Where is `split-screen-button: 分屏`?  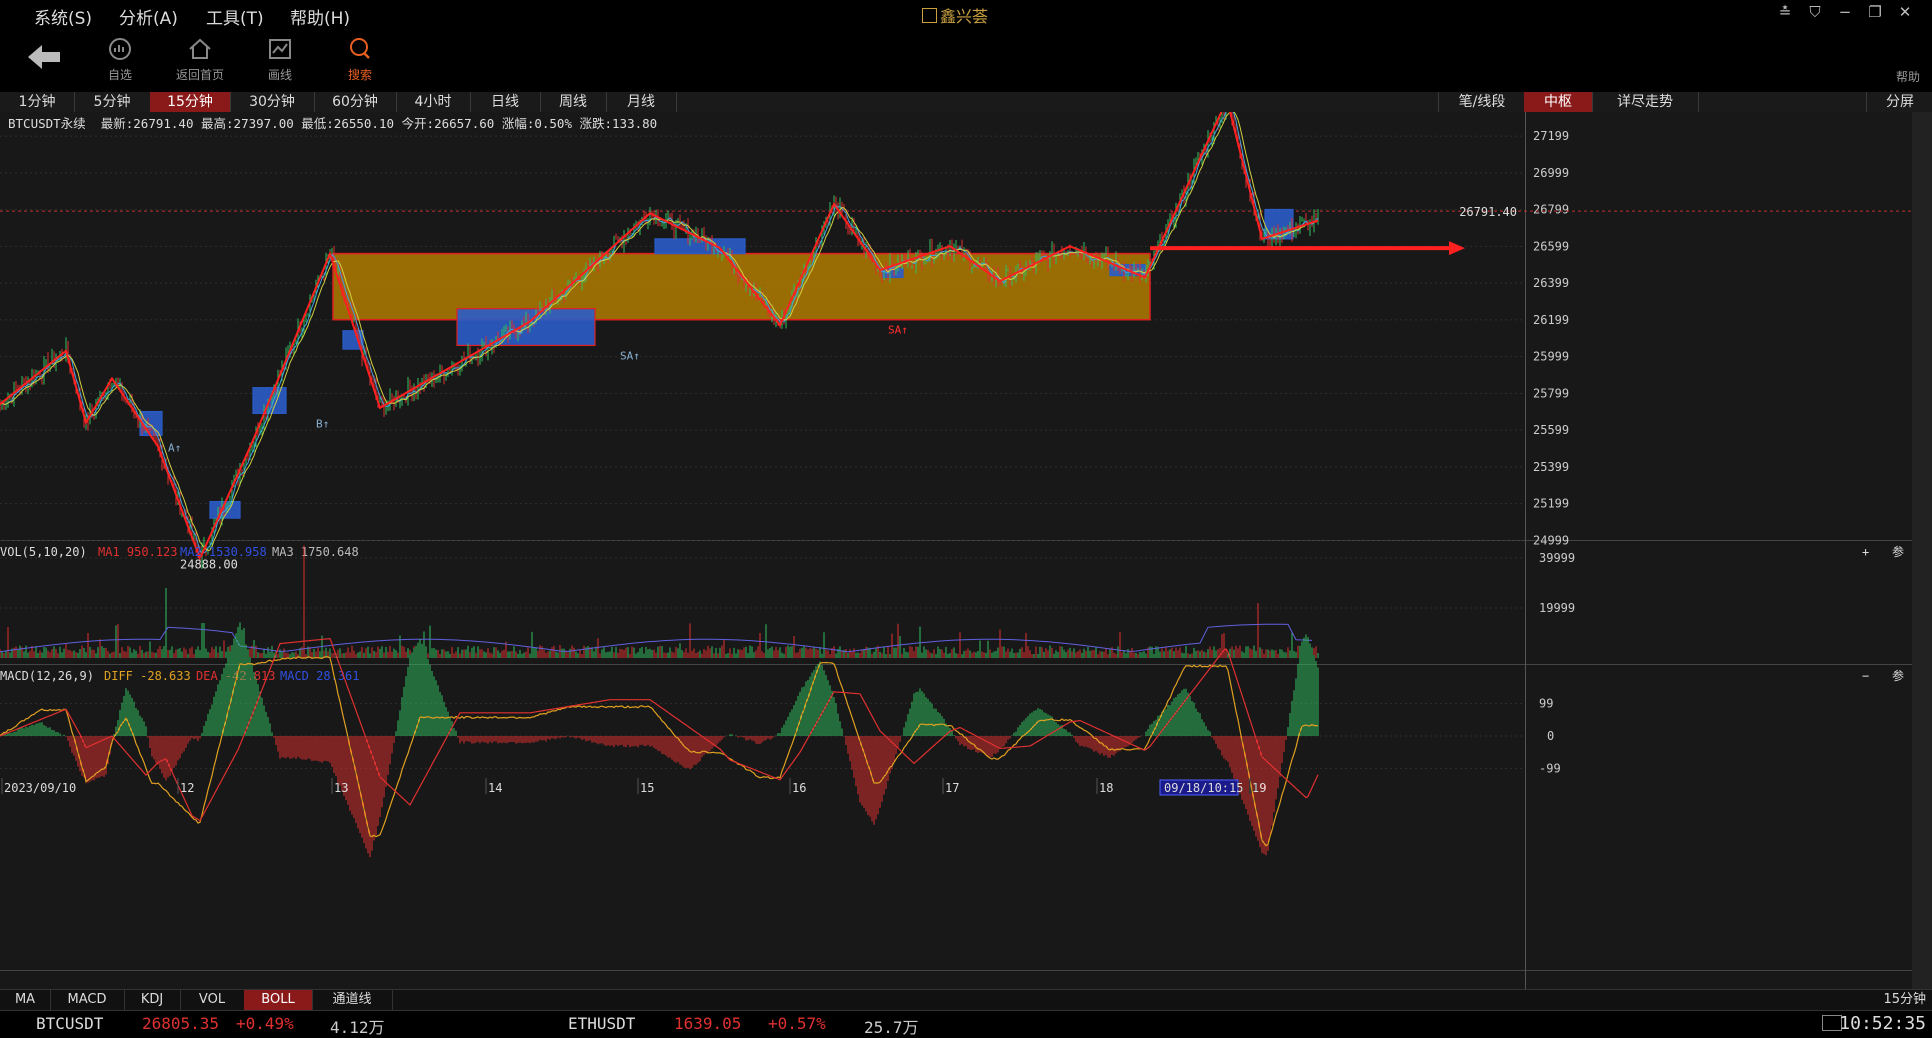
split-screen-button: 分屏 is located at coordinates (1899, 102).